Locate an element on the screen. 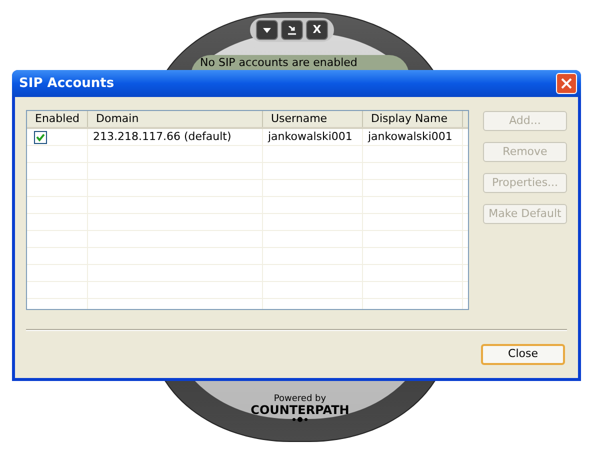  dropdown-button is located at coordinates (267, 30).